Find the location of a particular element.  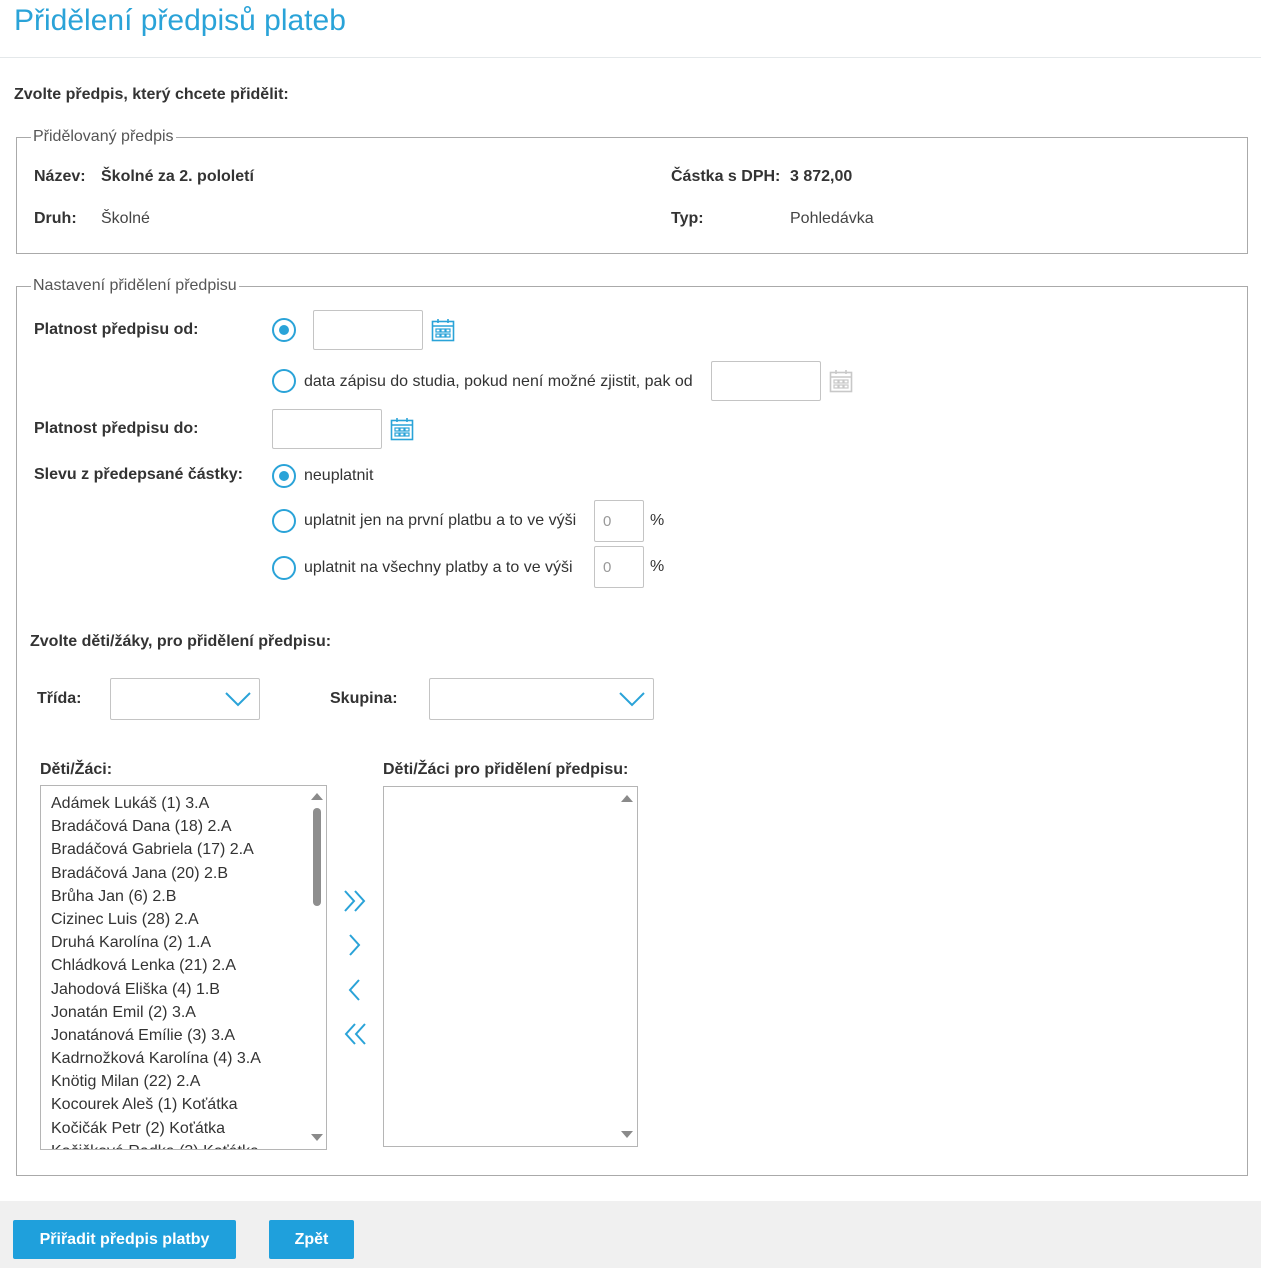

list-item: Druhá Karolína (2) 1.A is located at coordinates (188, 942).